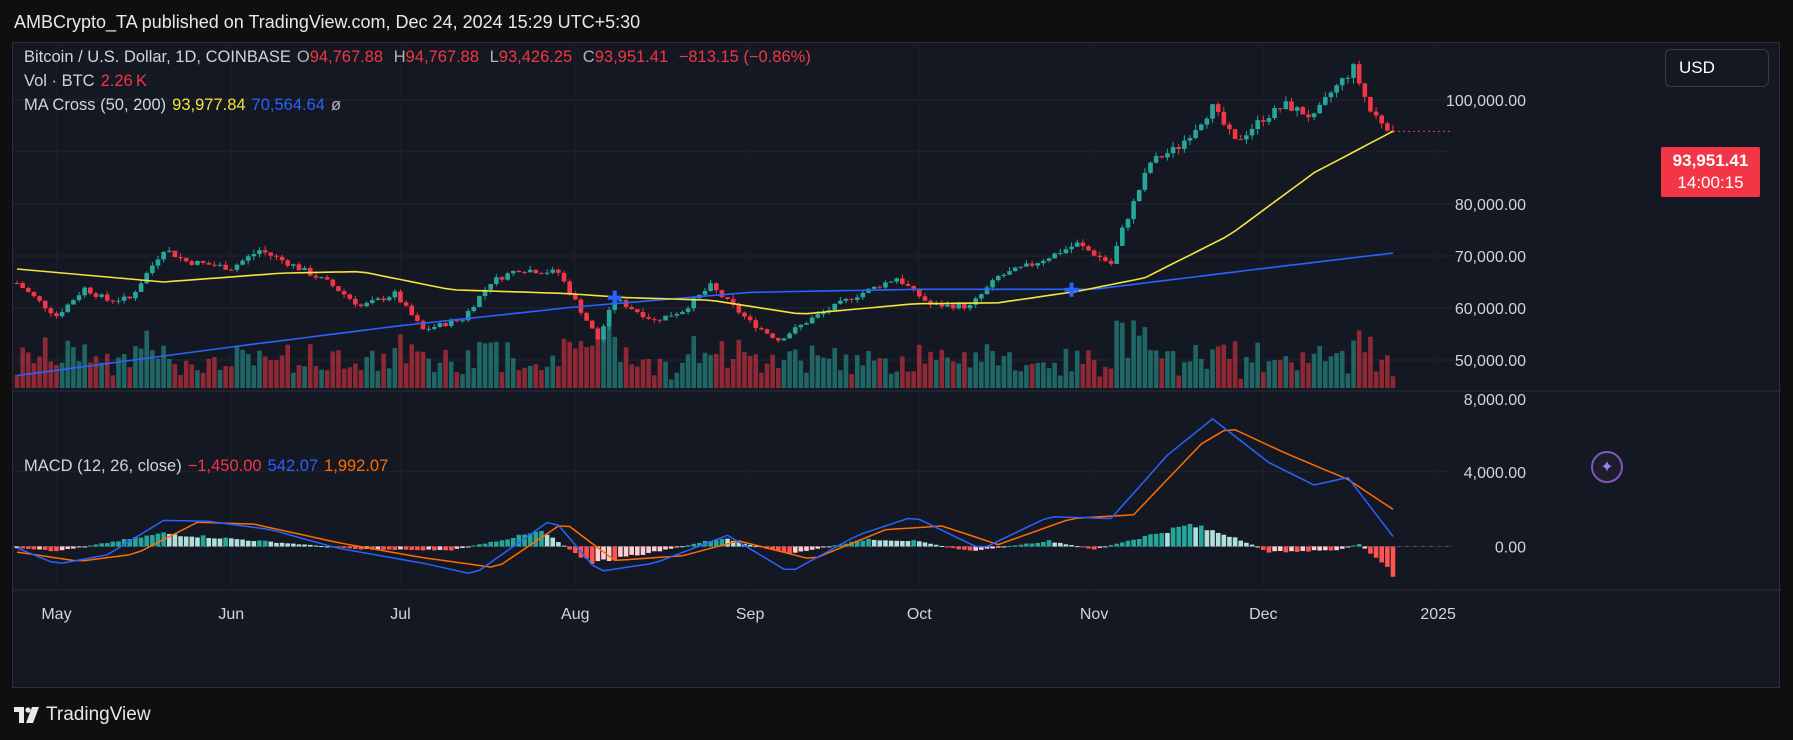  I want to click on symbol-title: Bitcoin / U.S. Dollar, 1D, COINBASE, so click(157, 57).